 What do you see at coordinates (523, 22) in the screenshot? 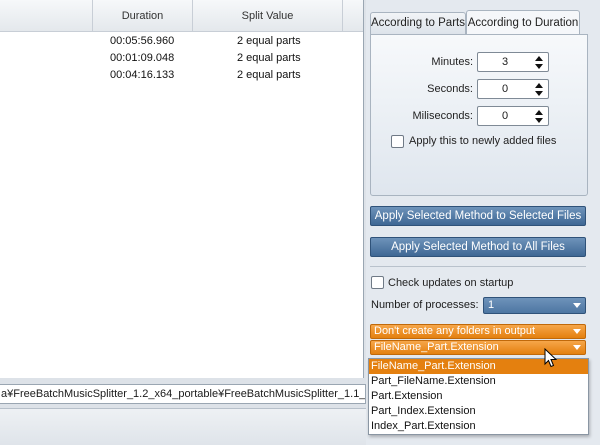
I see `tab-according-to-duration: According to Duration` at bounding box center [523, 22].